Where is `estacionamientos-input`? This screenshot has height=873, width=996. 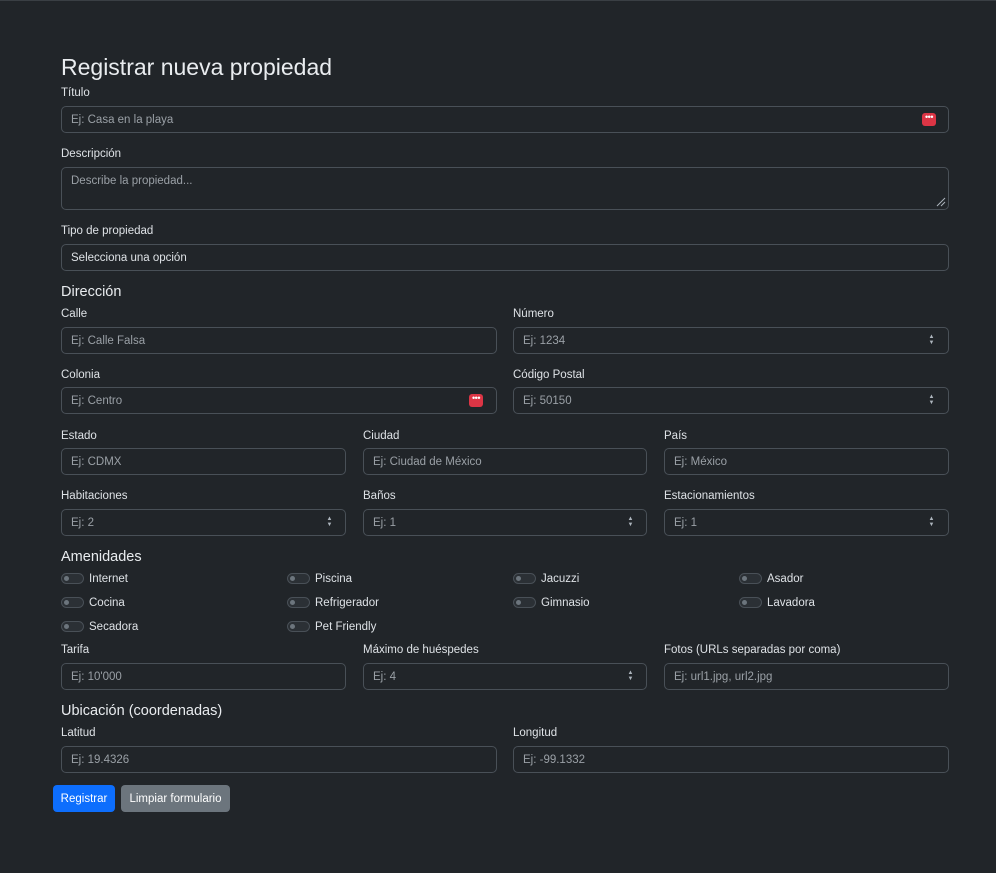 estacionamientos-input is located at coordinates (806, 522).